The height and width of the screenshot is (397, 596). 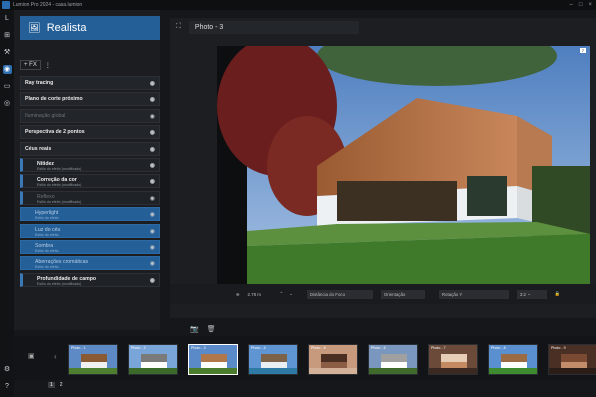 What do you see at coordinates (90, 263) in the screenshot?
I see `effect-item: Aberrações cromáticas Estilo do efeito ◉` at bounding box center [90, 263].